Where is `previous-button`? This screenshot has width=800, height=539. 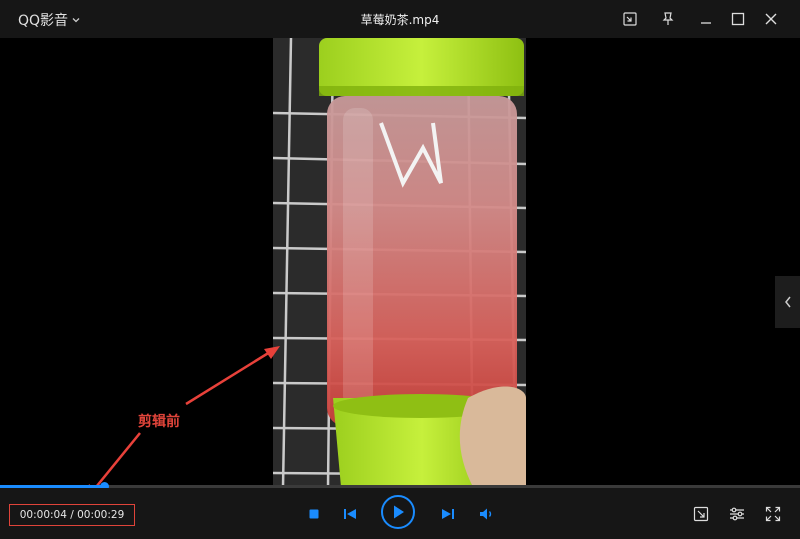
previous-button is located at coordinates (350, 514).